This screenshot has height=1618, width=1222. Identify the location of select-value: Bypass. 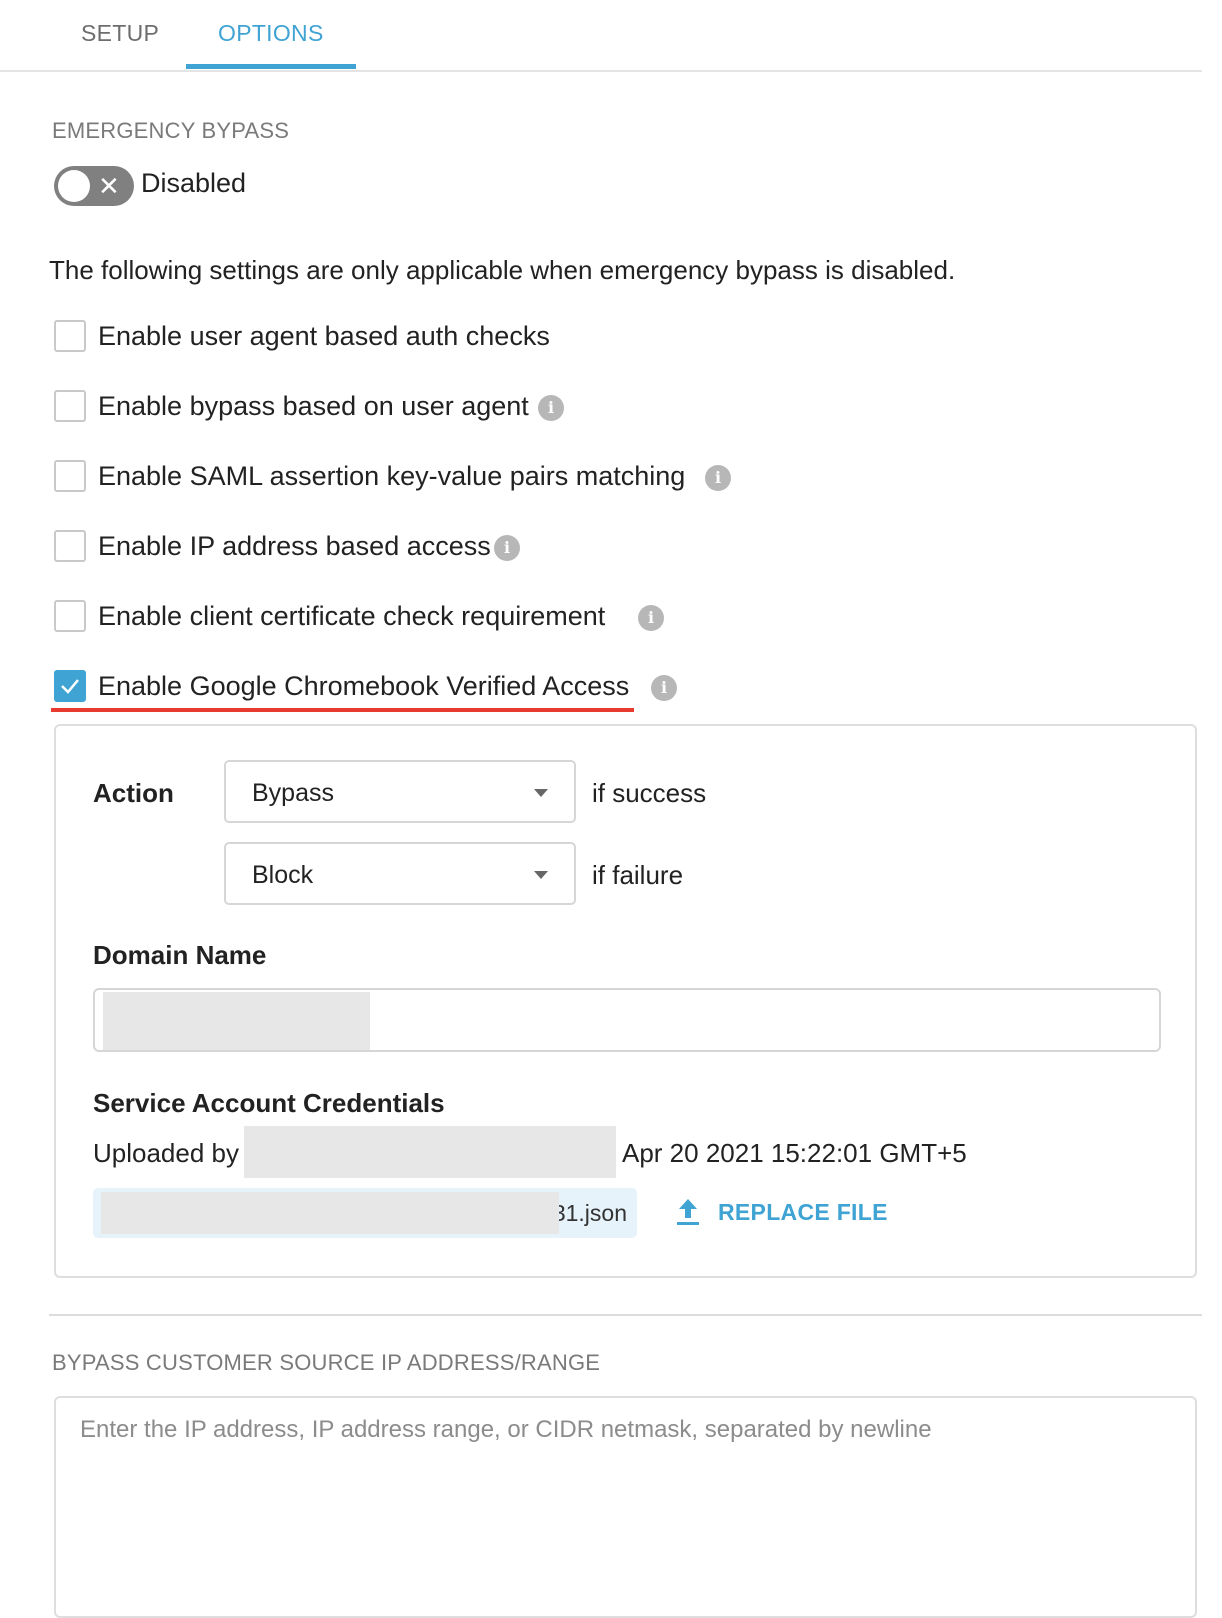
(293, 793).